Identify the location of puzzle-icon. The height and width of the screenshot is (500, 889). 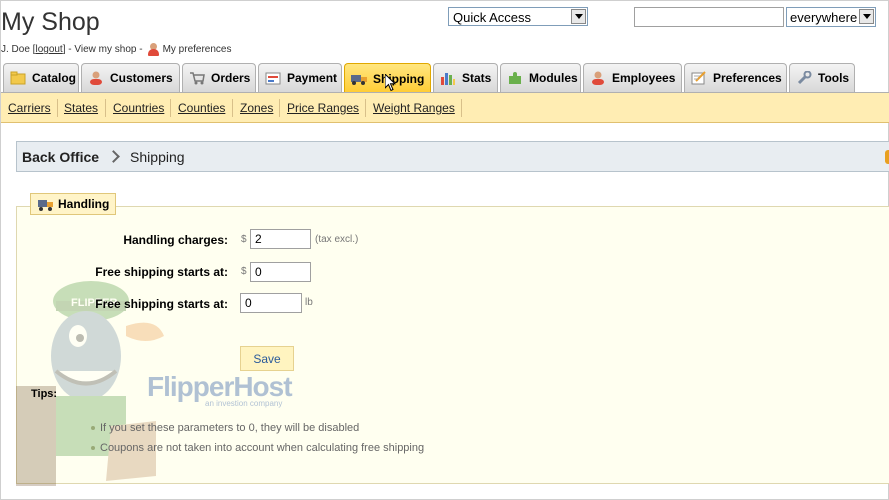
(515, 78).